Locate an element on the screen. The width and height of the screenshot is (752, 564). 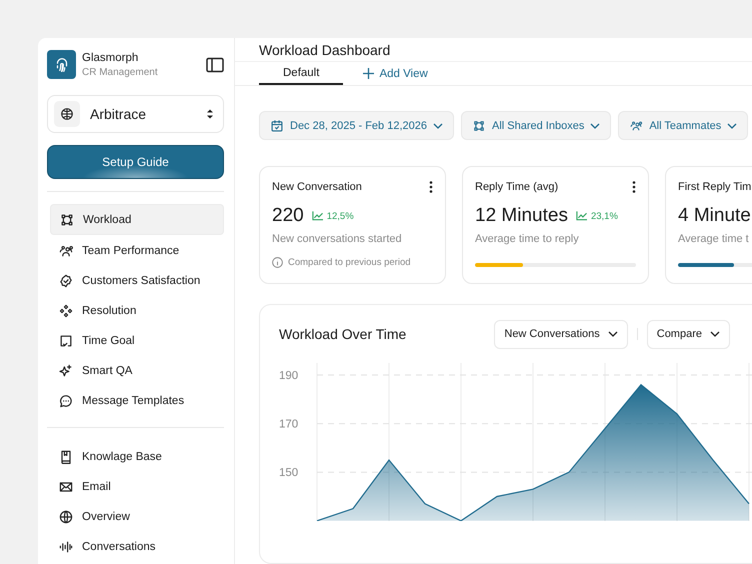
calendar-icon is located at coordinates (277, 125).